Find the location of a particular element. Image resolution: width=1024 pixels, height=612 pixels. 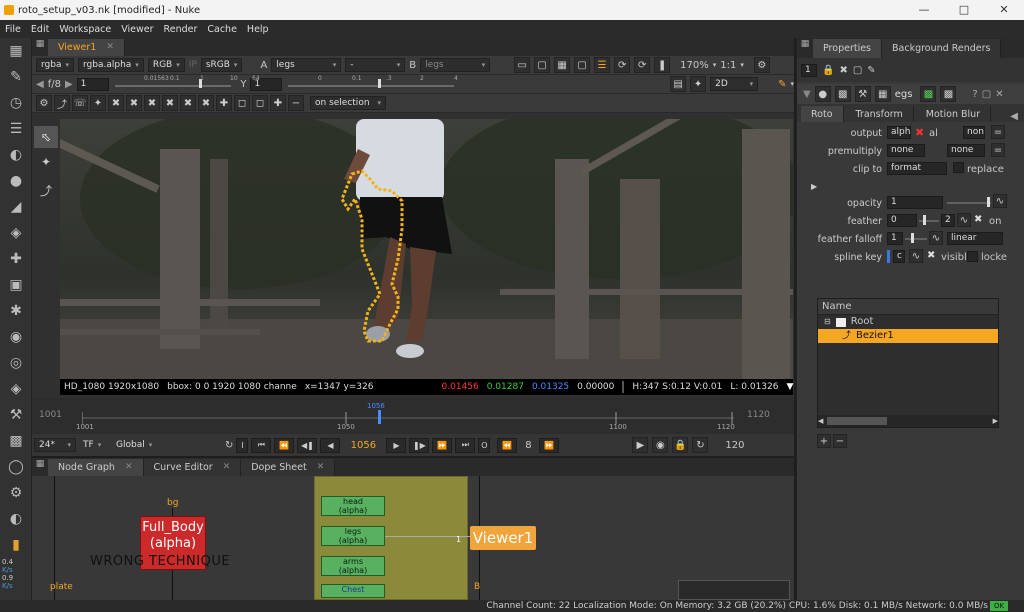

stripes-icon: ☰ is located at coordinates (602, 65).